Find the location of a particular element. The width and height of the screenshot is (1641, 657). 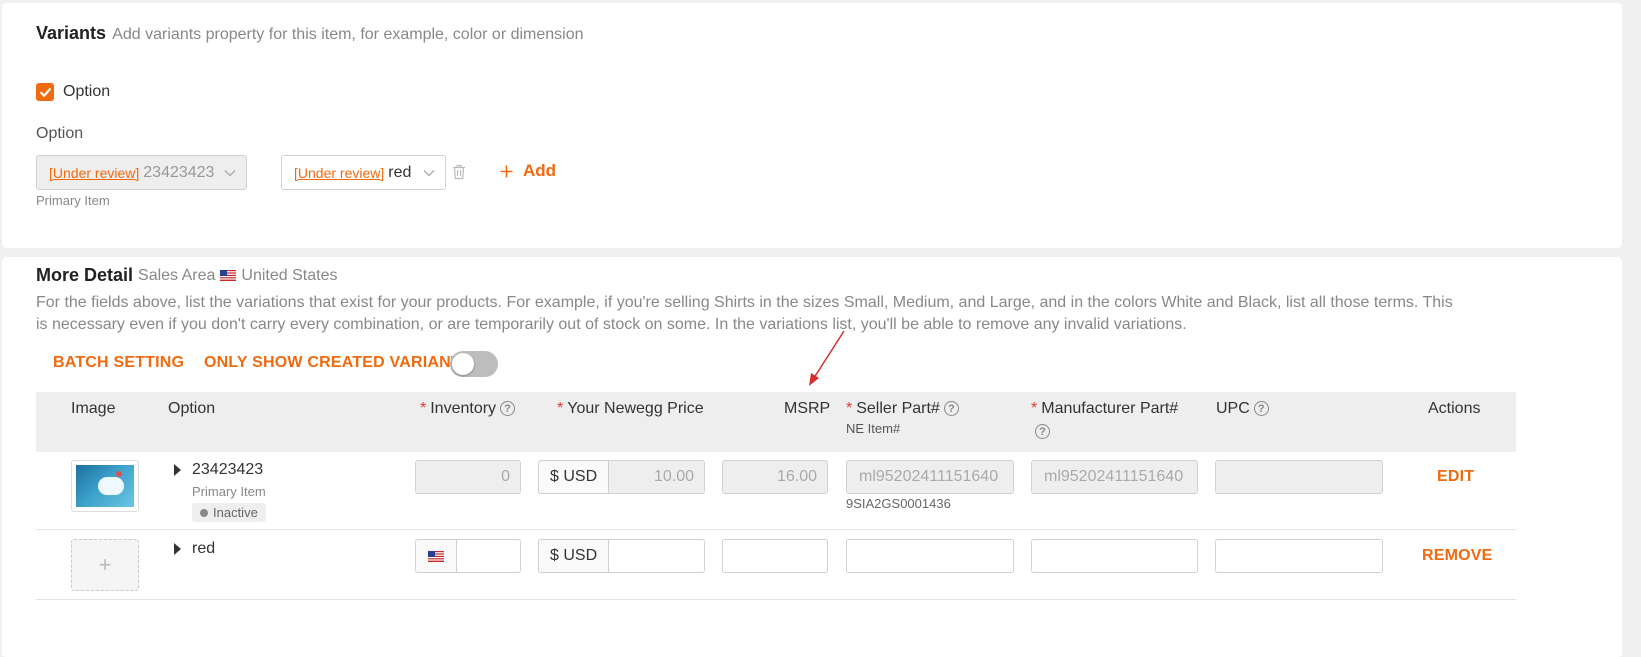

annotation-arrow-icon is located at coordinates (827, 358).